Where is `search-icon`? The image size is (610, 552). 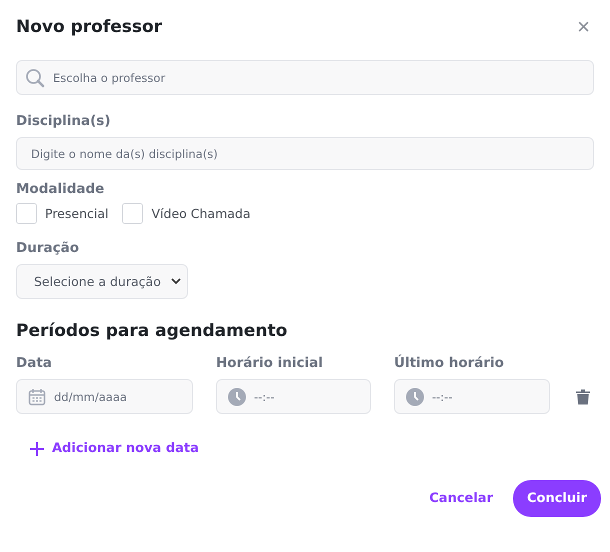
search-icon is located at coordinates (35, 78).